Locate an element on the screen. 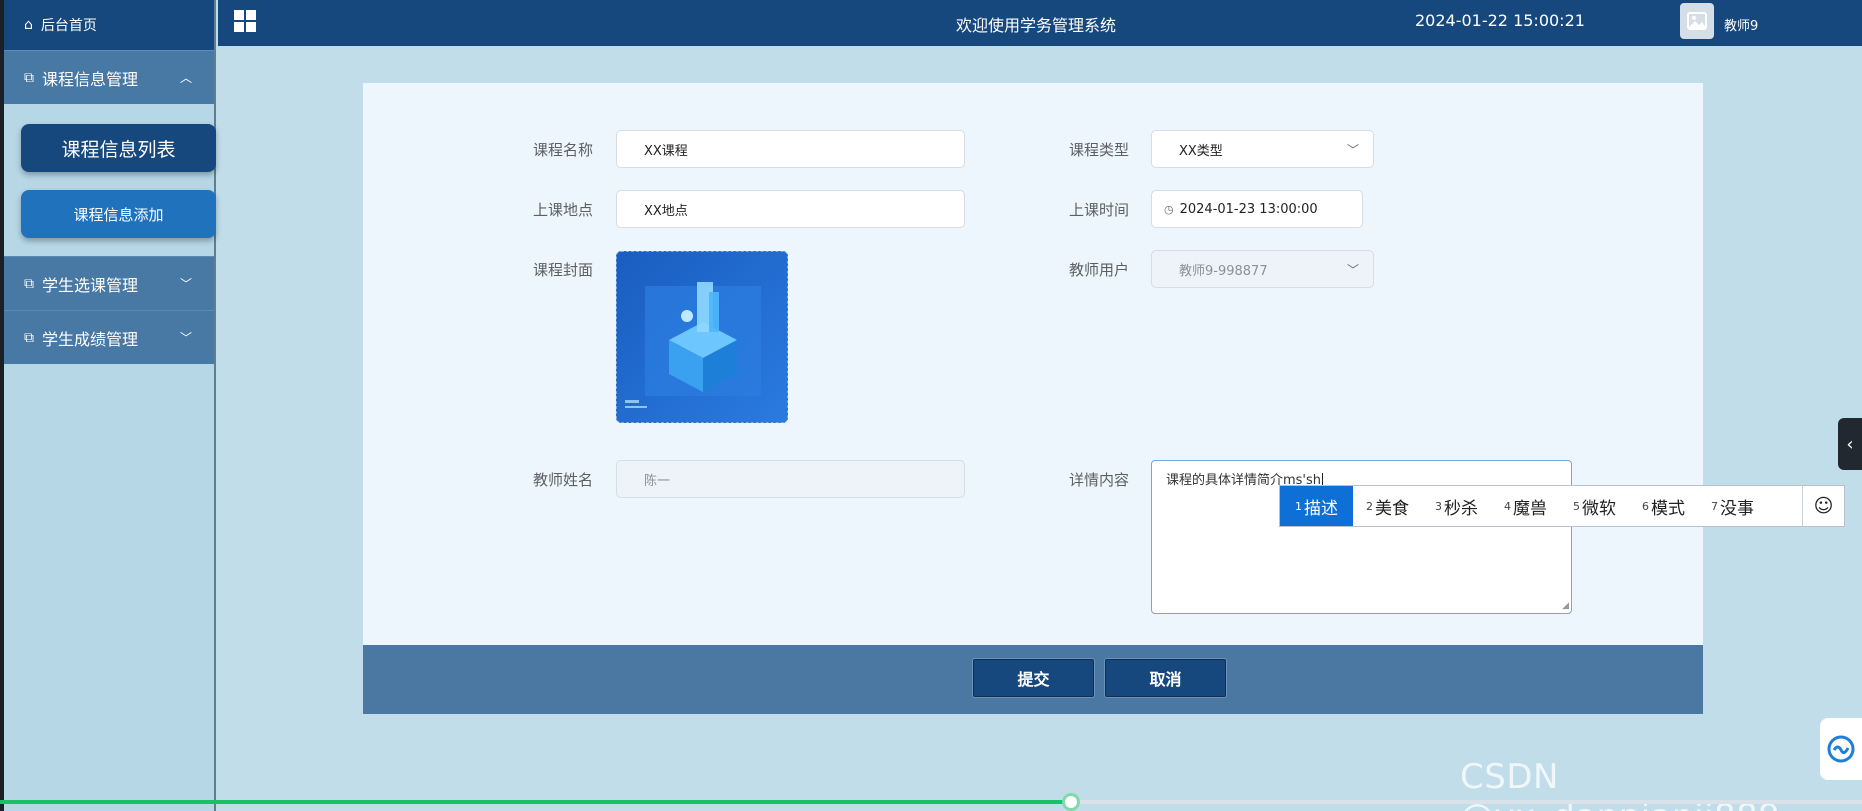 Image resolution: width=1862 pixels, height=811 pixels. sidebar-item-course-list: 课程信息列表 is located at coordinates (118, 148).